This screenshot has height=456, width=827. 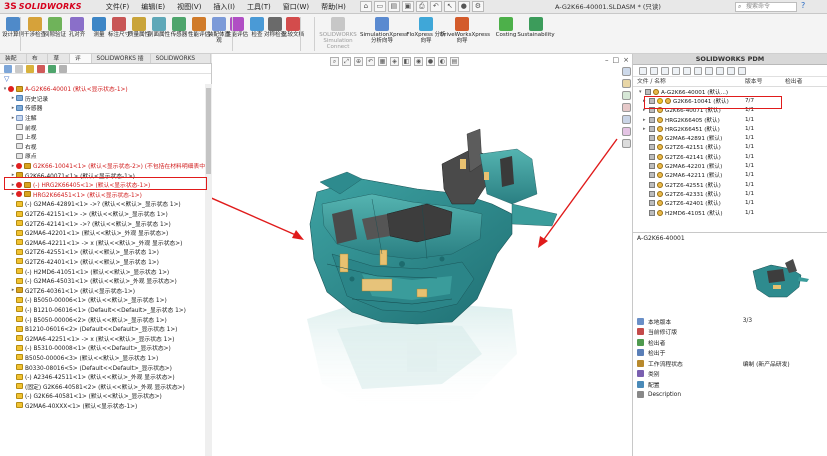 I want to click on tree-item: B5050-00006<3> (默认<<默认>_显示状态 1>), so click(x=105, y=358).